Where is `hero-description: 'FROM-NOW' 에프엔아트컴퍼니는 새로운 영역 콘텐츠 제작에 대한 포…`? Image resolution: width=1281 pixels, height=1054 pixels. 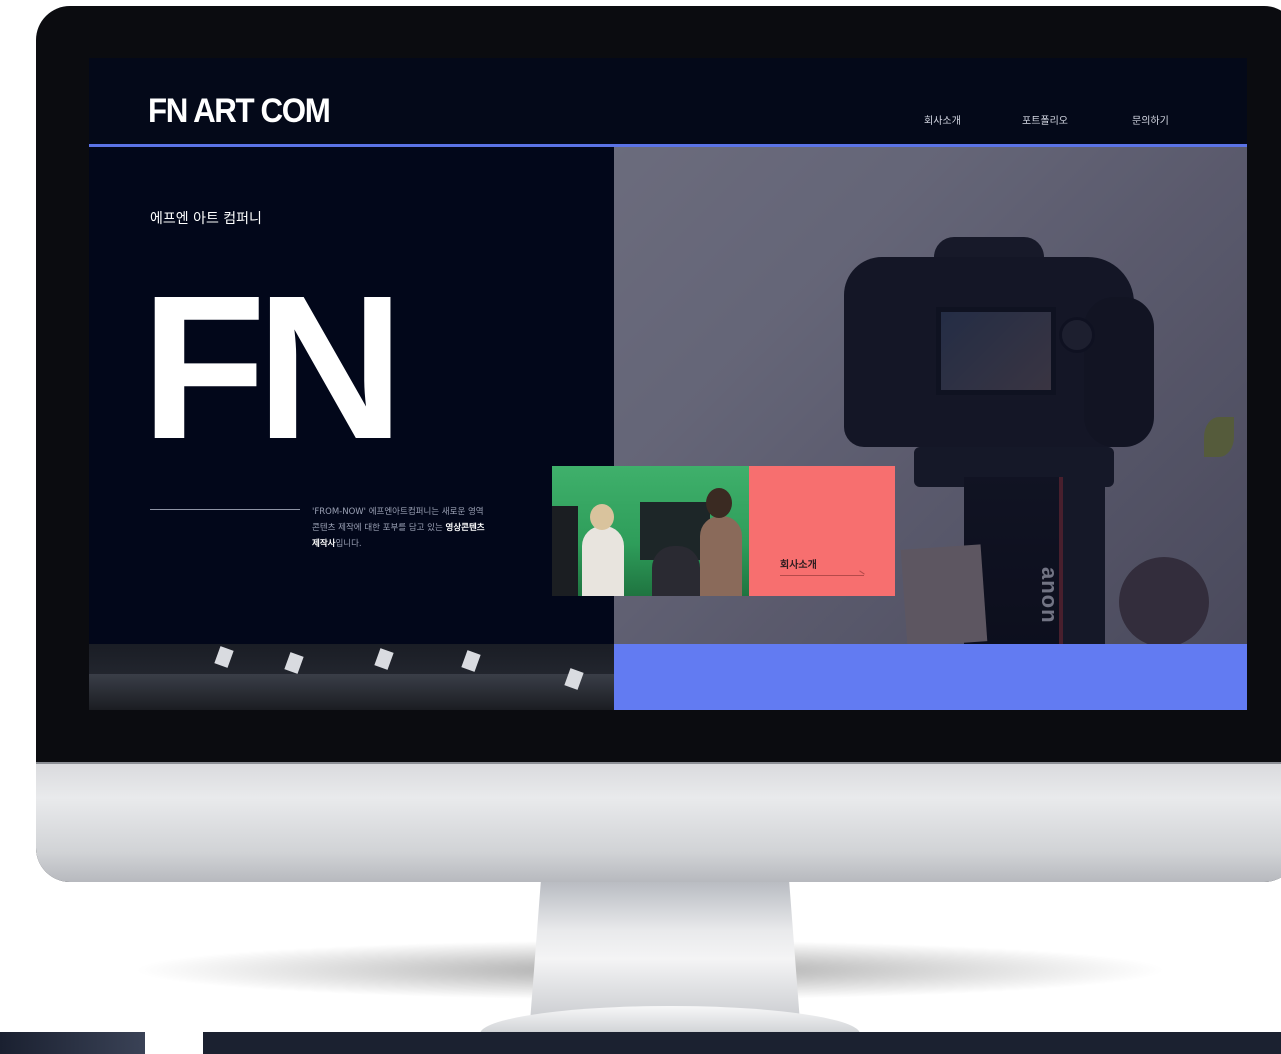 hero-description: 'FROM-NOW' 에프엔아트컴퍼니는 새로운 영역 콘텐츠 제작에 대한 포… is located at coordinates (429, 528).